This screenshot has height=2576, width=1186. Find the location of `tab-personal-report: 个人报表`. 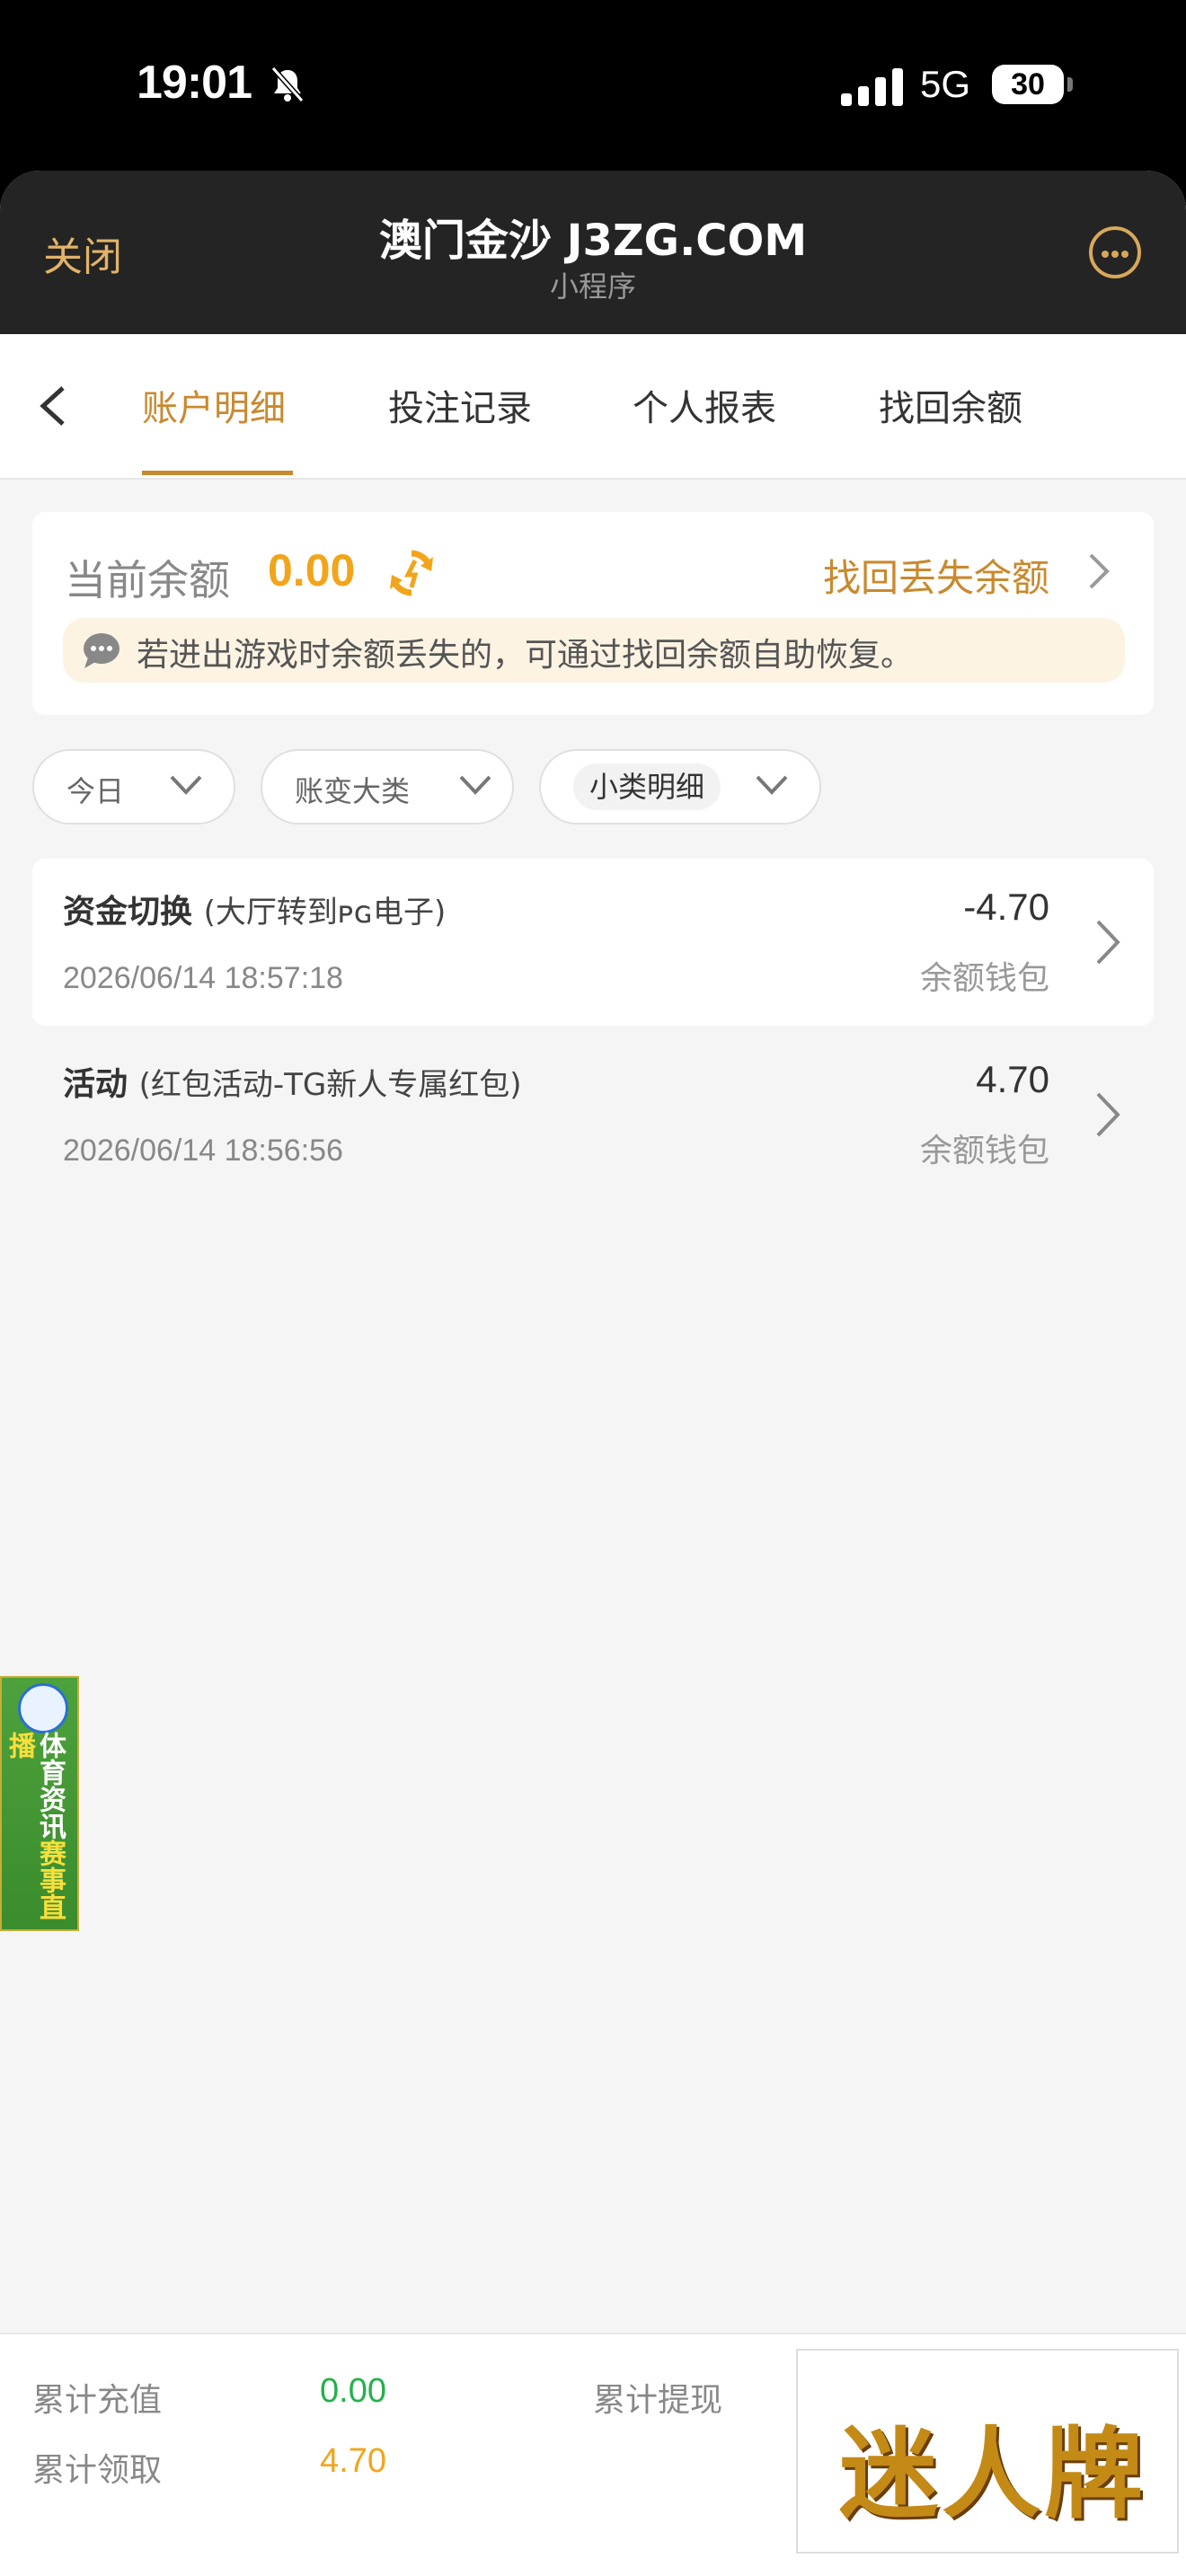

tab-personal-report: 个人报表 is located at coordinates (704, 405).